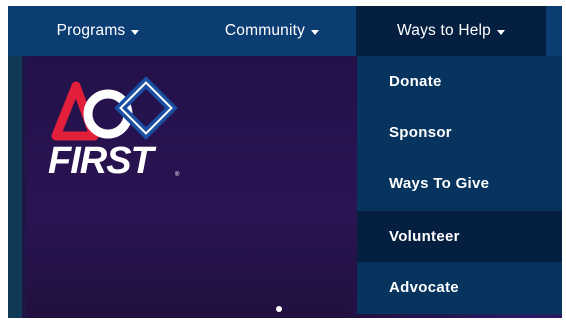  Describe the element at coordinates (177, 175) in the screenshot. I see `logo-trademark: ®` at that location.